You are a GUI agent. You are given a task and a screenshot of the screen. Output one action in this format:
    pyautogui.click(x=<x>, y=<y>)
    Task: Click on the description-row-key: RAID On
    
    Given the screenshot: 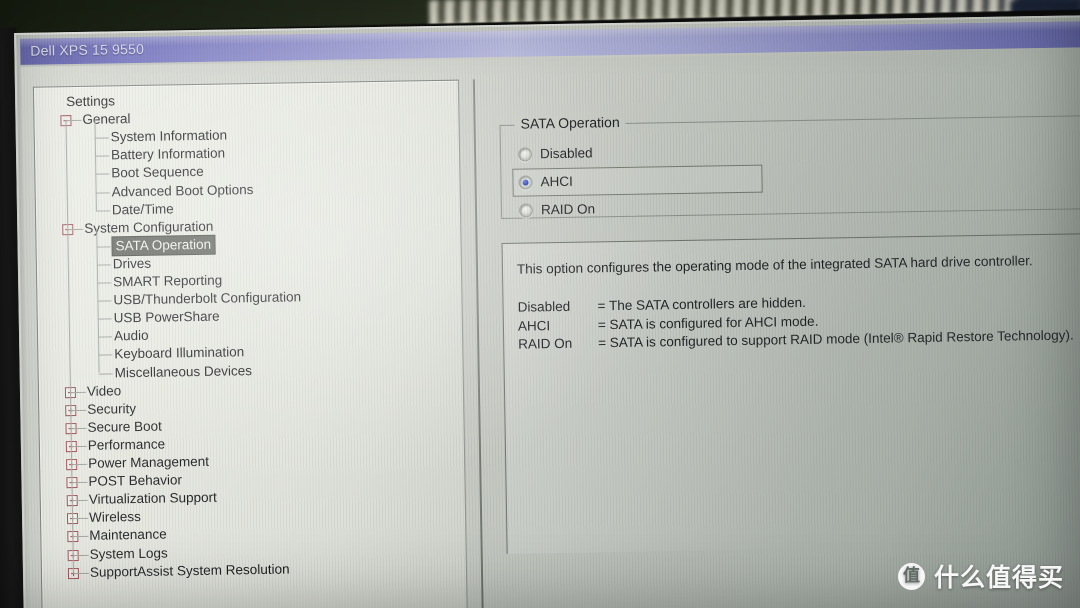 What is the action you would take?
    pyautogui.click(x=545, y=343)
    